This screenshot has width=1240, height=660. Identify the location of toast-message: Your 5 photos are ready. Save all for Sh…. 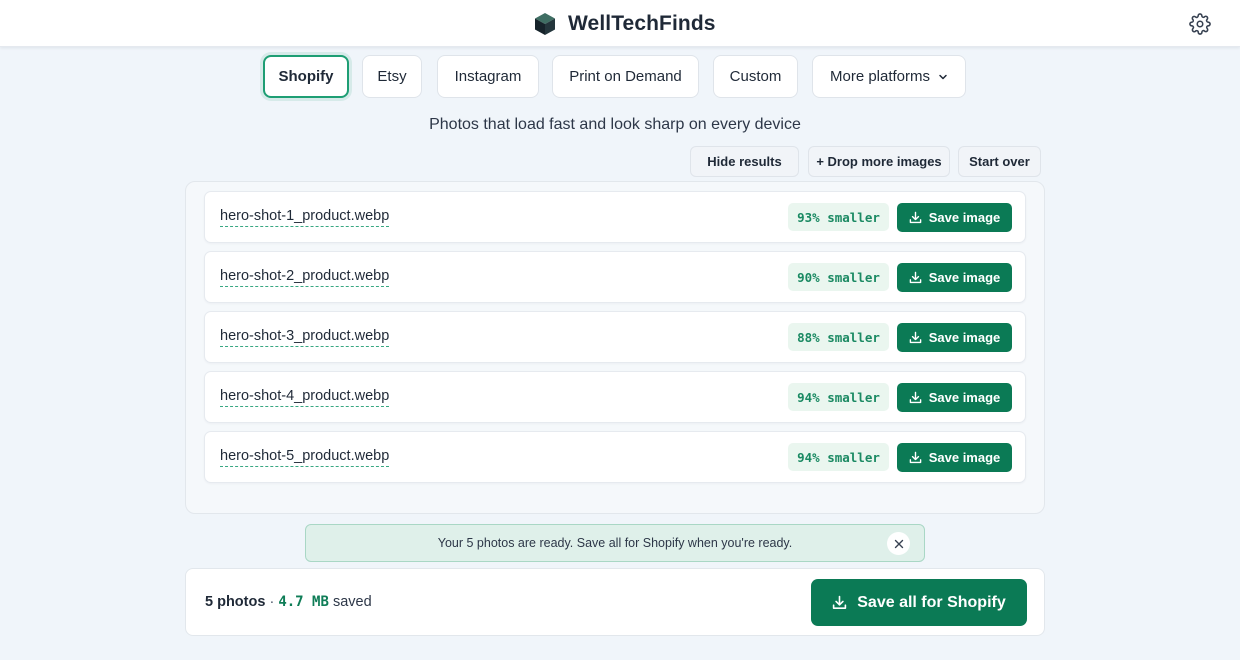
(615, 543).